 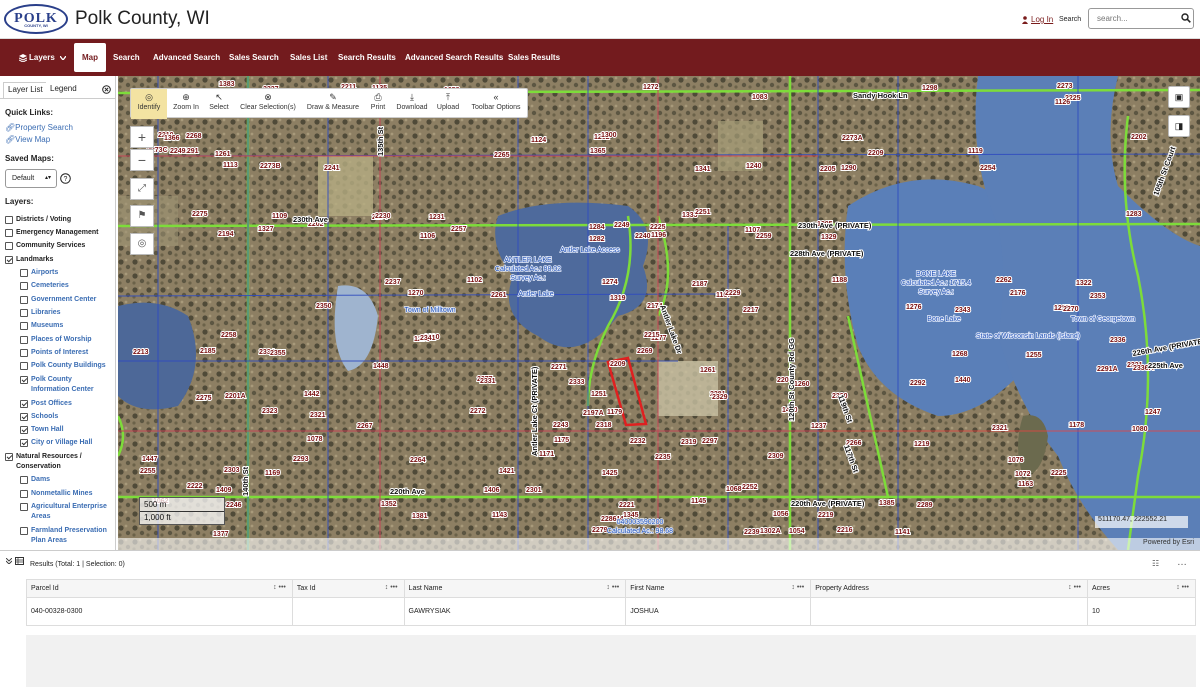 What do you see at coordinates (29, 260) in the screenshot?
I see `layer-item: Landmarks` at bounding box center [29, 260].